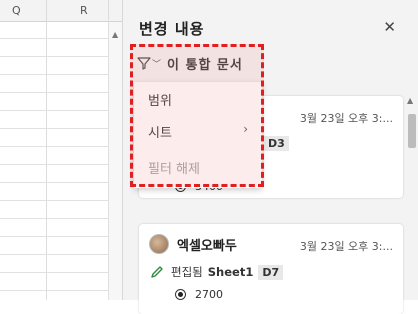  I want to click on column-header-row: Q R, so click(61, 11).